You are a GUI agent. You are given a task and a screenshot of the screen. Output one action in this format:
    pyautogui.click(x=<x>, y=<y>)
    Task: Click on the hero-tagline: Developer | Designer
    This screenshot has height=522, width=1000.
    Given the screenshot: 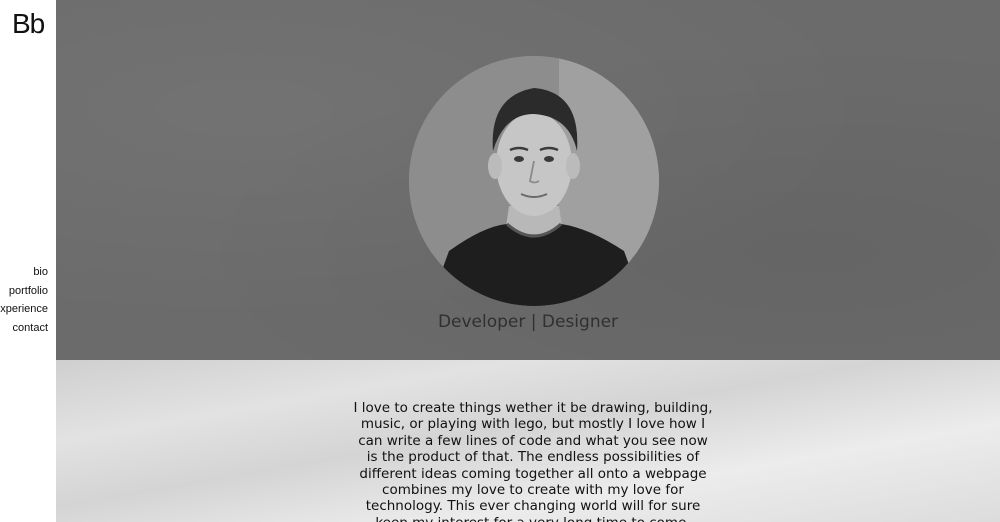 What is the action you would take?
    pyautogui.click(x=528, y=322)
    